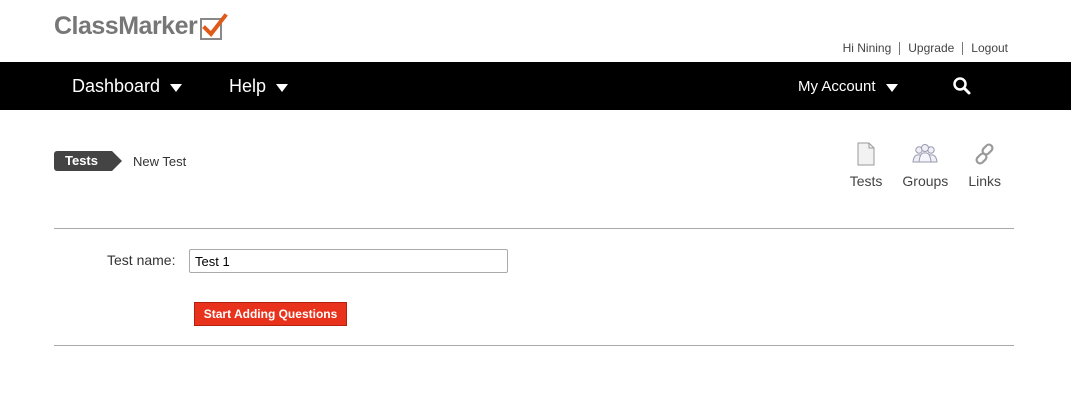 The height and width of the screenshot is (410, 1071). I want to click on nav-my-account-label: My Account, so click(837, 86).